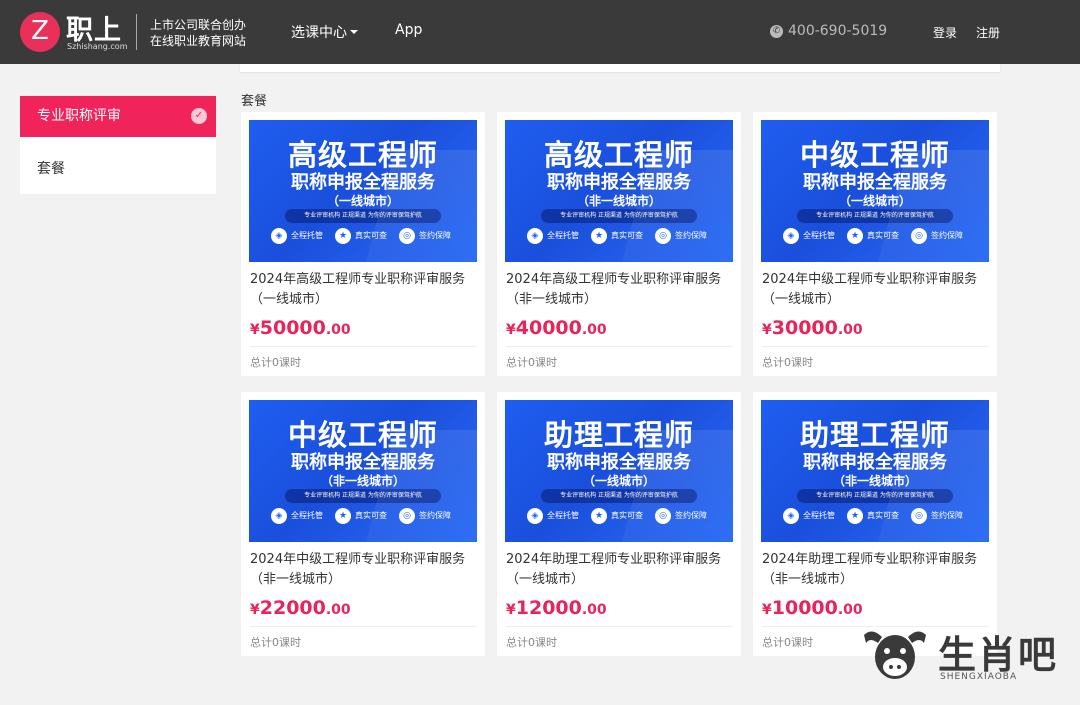 This screenshot has width=1080, height=705. I want to click on sidebar-item-title-review: 专业职称评审 ✓, so click(118, 116).